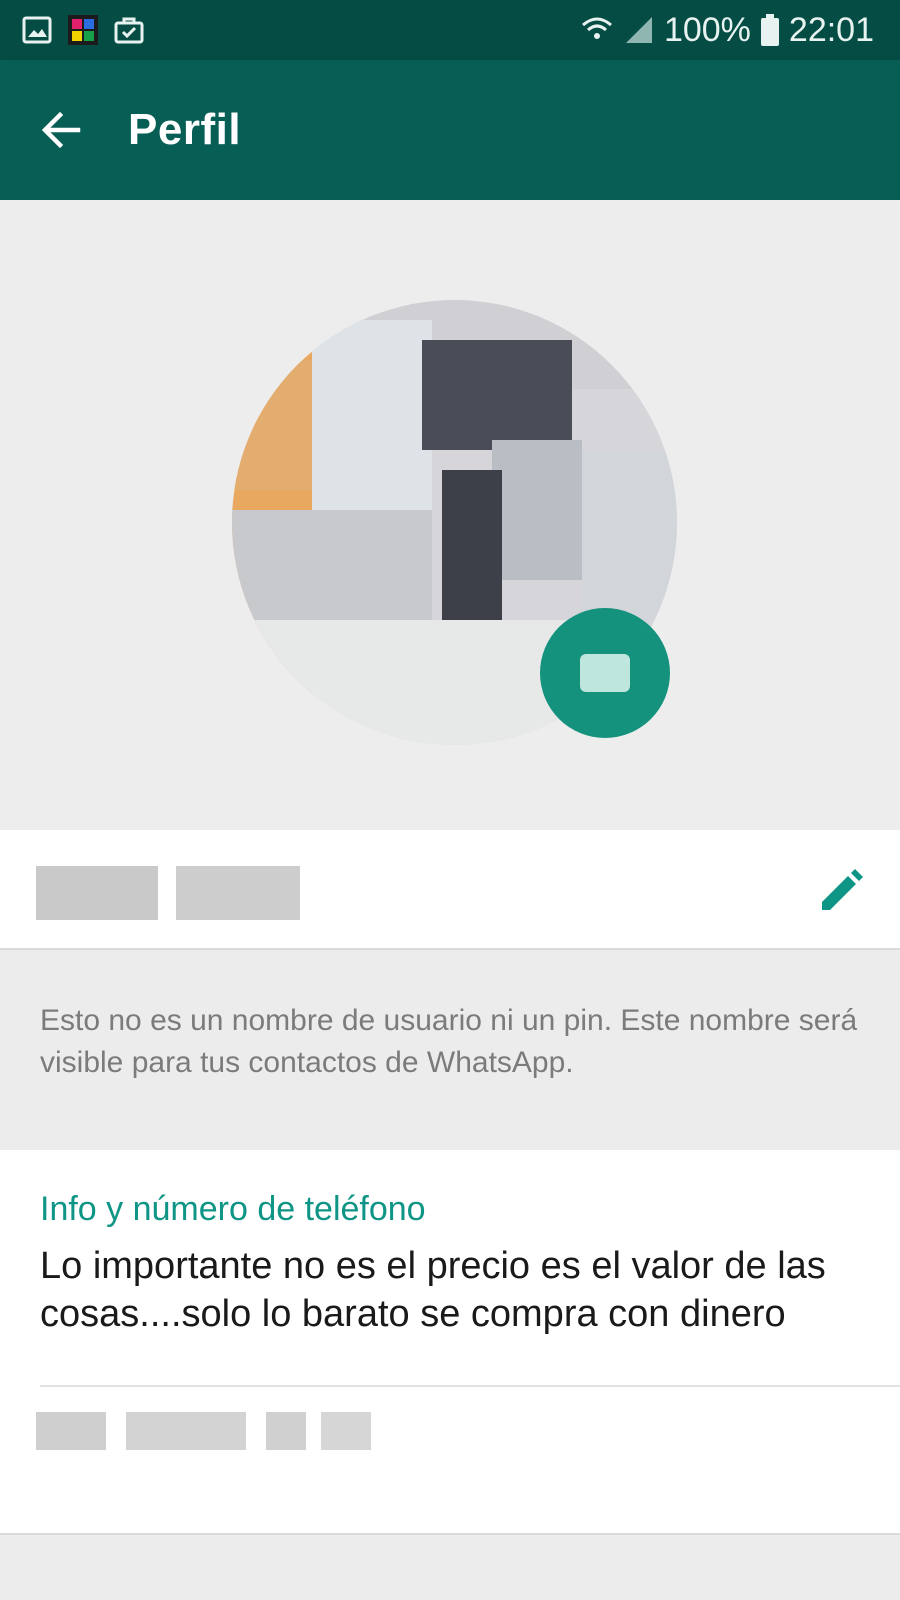  What do you see at coordinates (450, 130) in the screenshot?
I see `app-bar: Perfil` at bounding box center [450, 130].